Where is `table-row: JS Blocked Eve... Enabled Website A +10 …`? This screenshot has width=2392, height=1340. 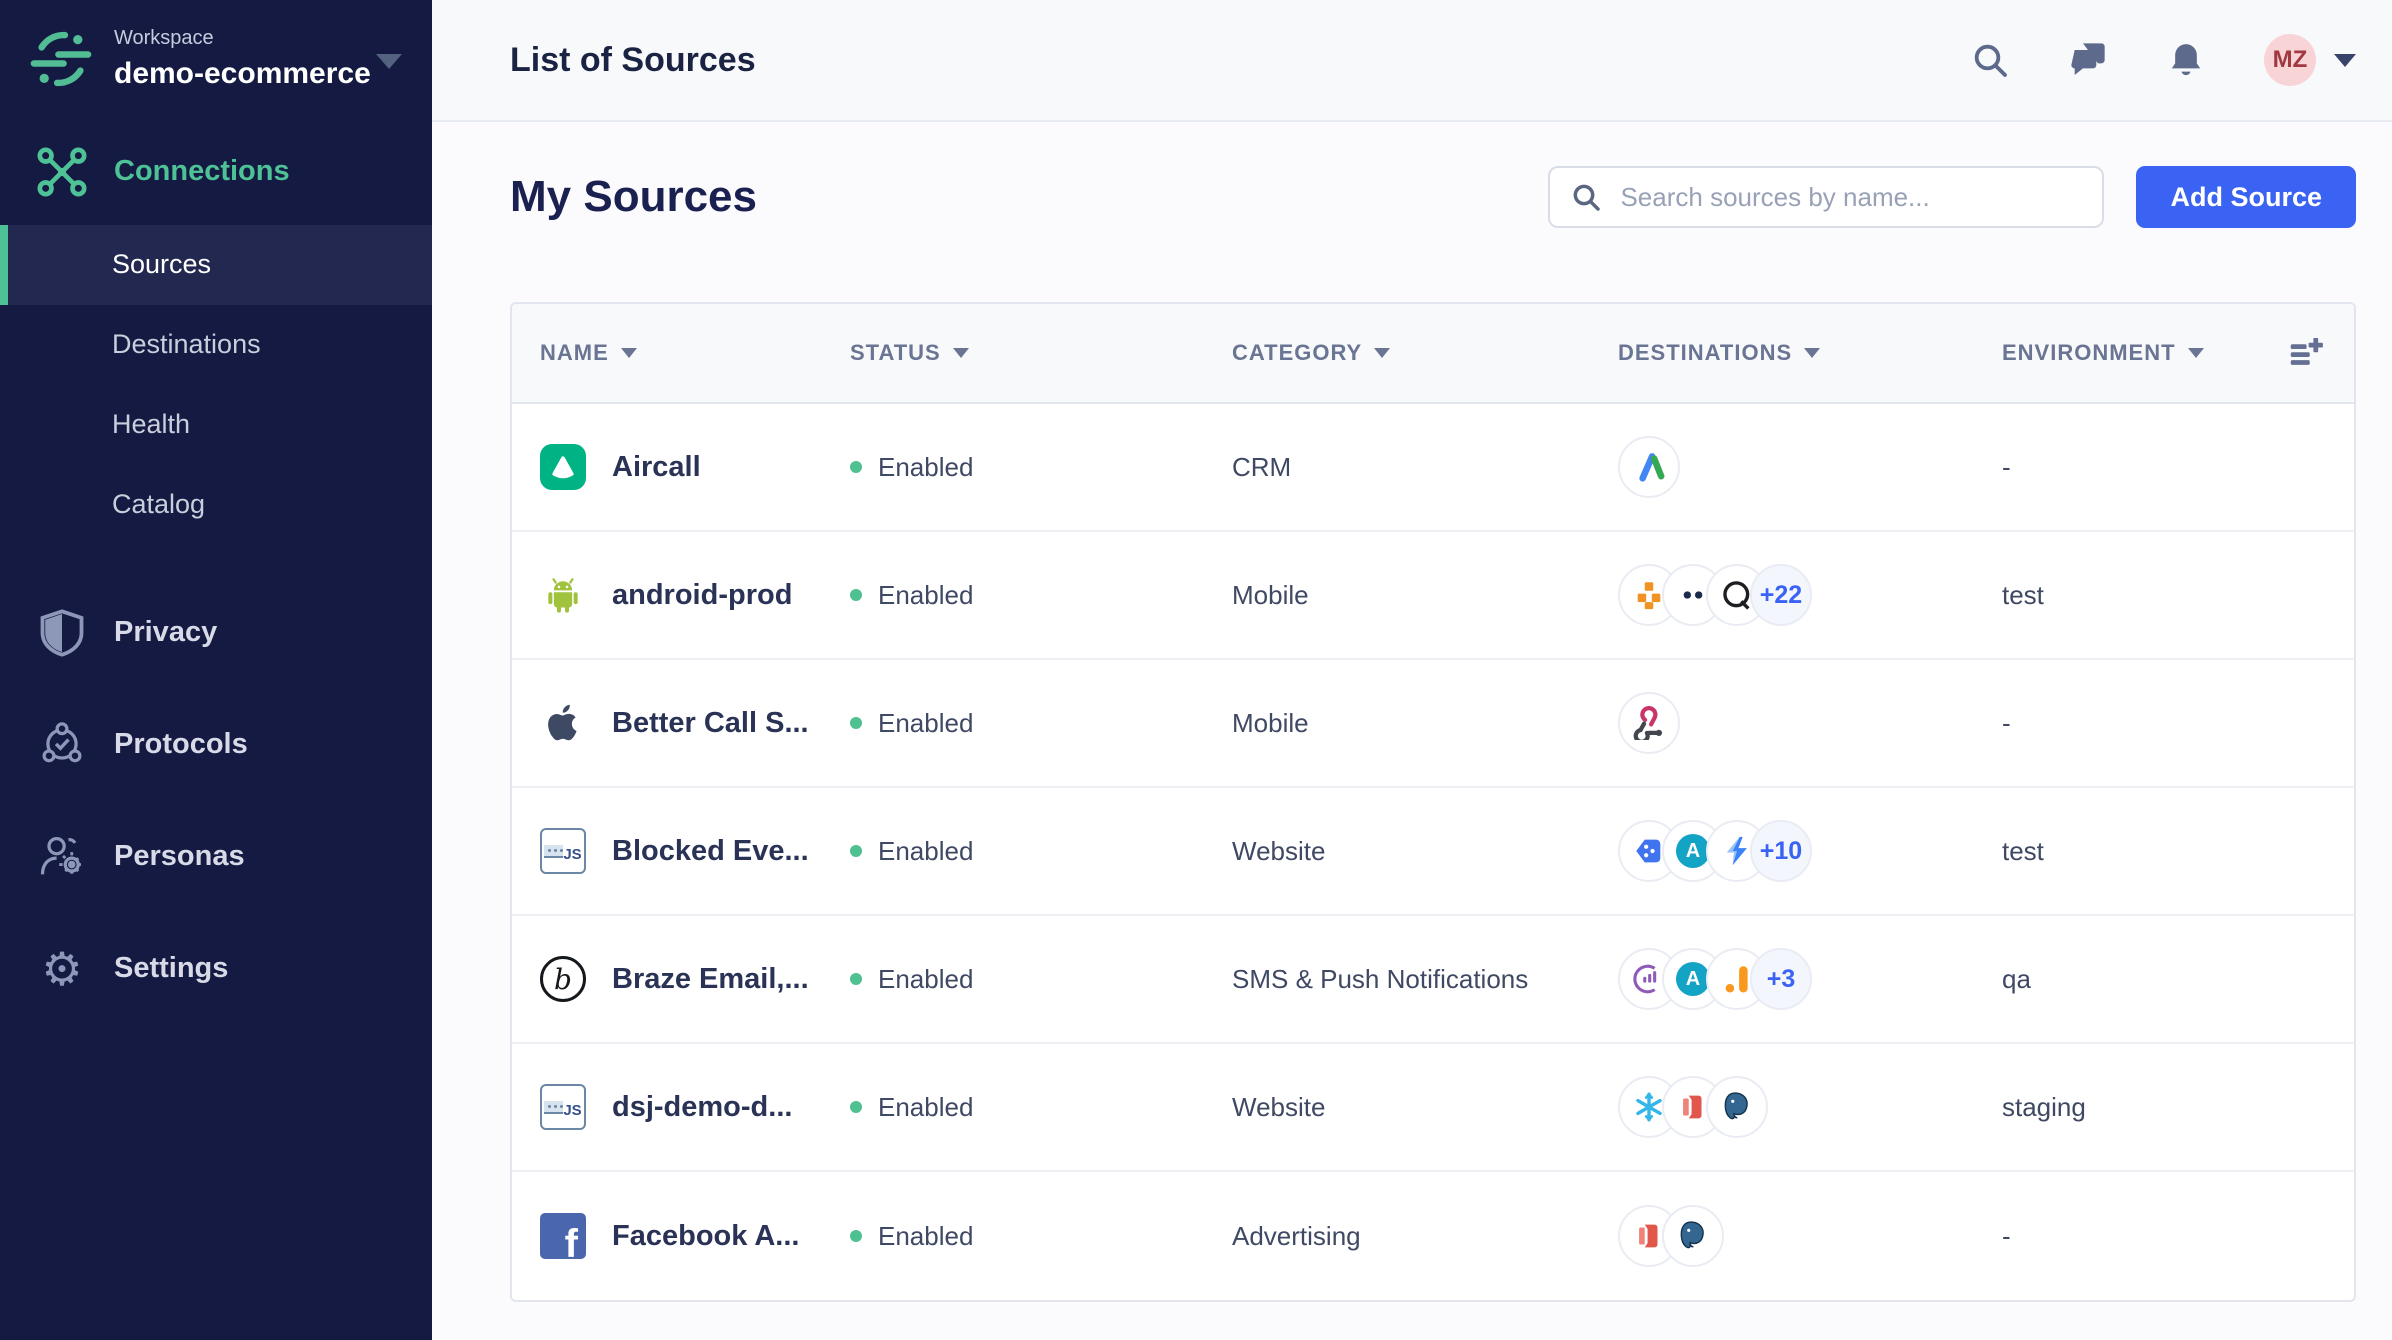
table-row: JS Blocked Eve... Enabled Website A +10 … is located at coordinates (1433, 852).